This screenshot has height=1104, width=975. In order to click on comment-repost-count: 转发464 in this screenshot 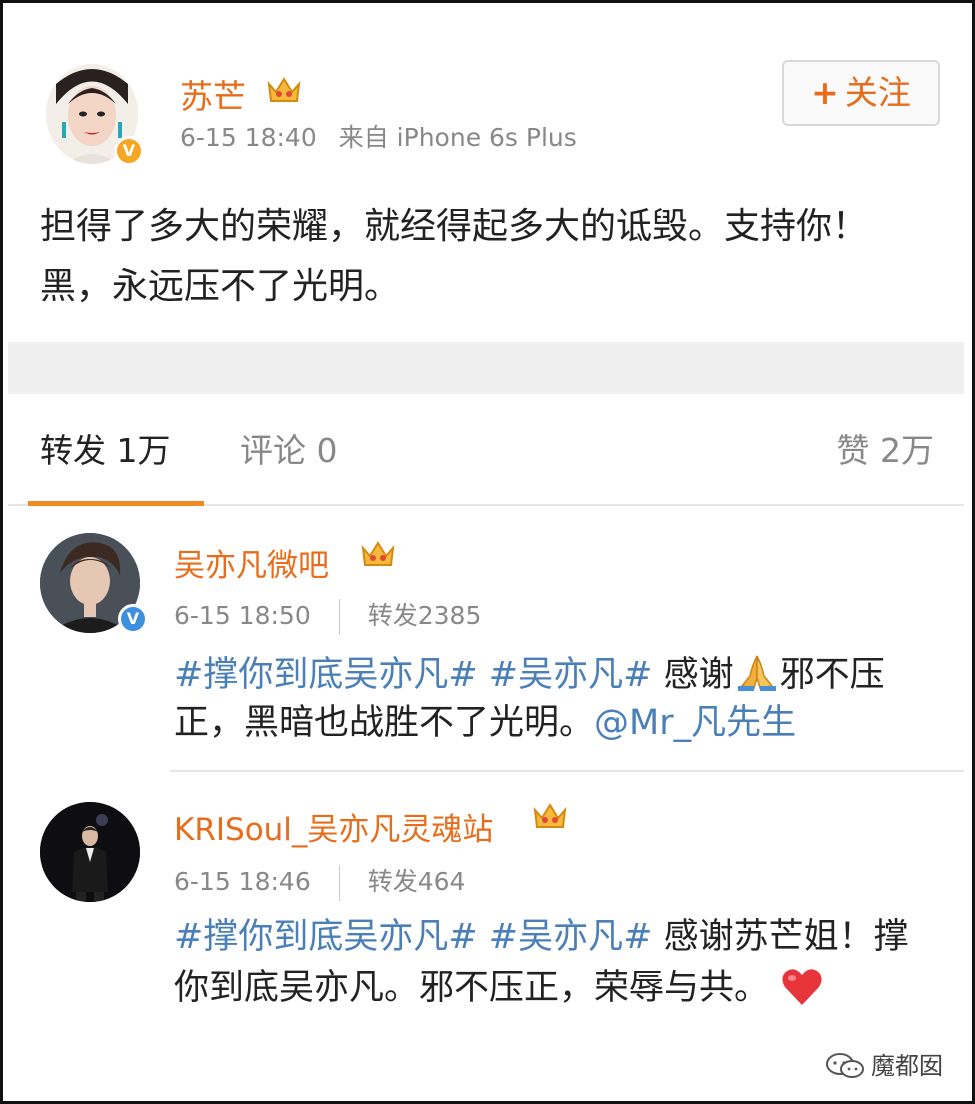, I will do `click(417, 881)`.